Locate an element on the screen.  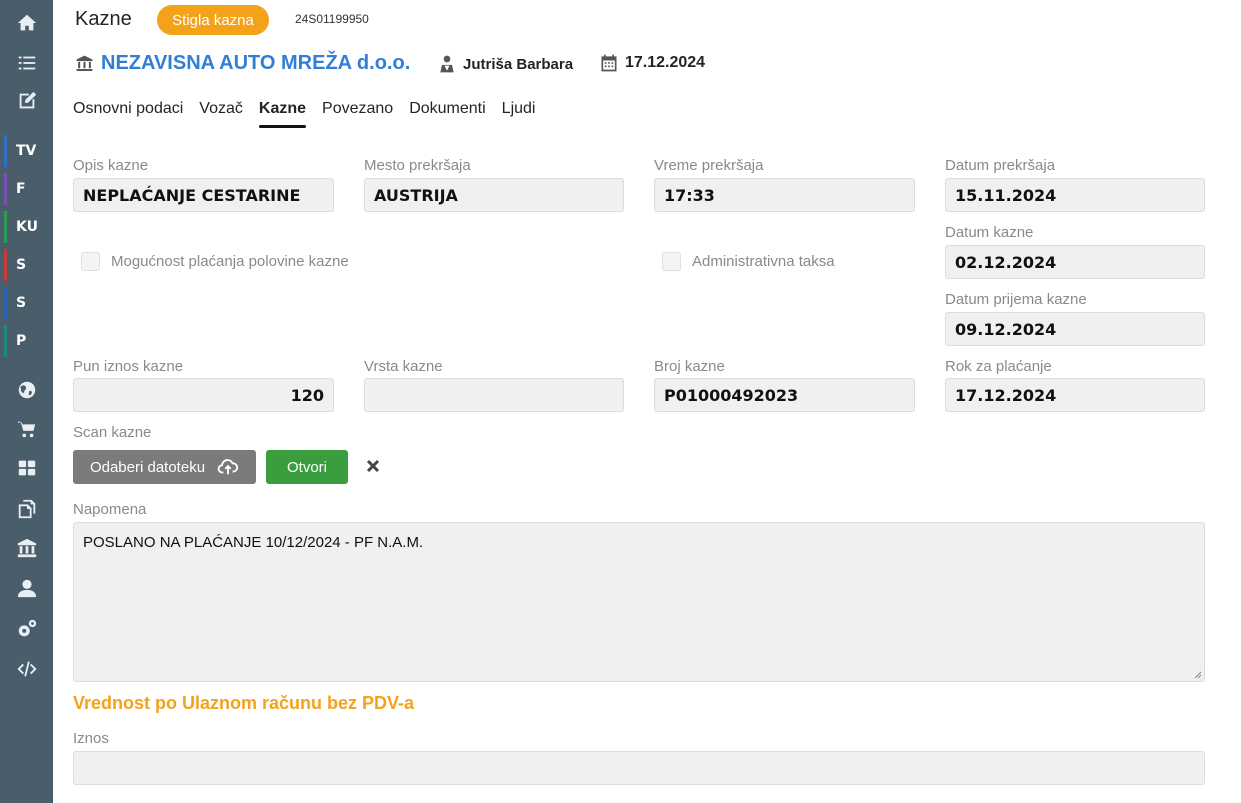
person-name: Jutriša Barbara is located at coordinates (518, 64).